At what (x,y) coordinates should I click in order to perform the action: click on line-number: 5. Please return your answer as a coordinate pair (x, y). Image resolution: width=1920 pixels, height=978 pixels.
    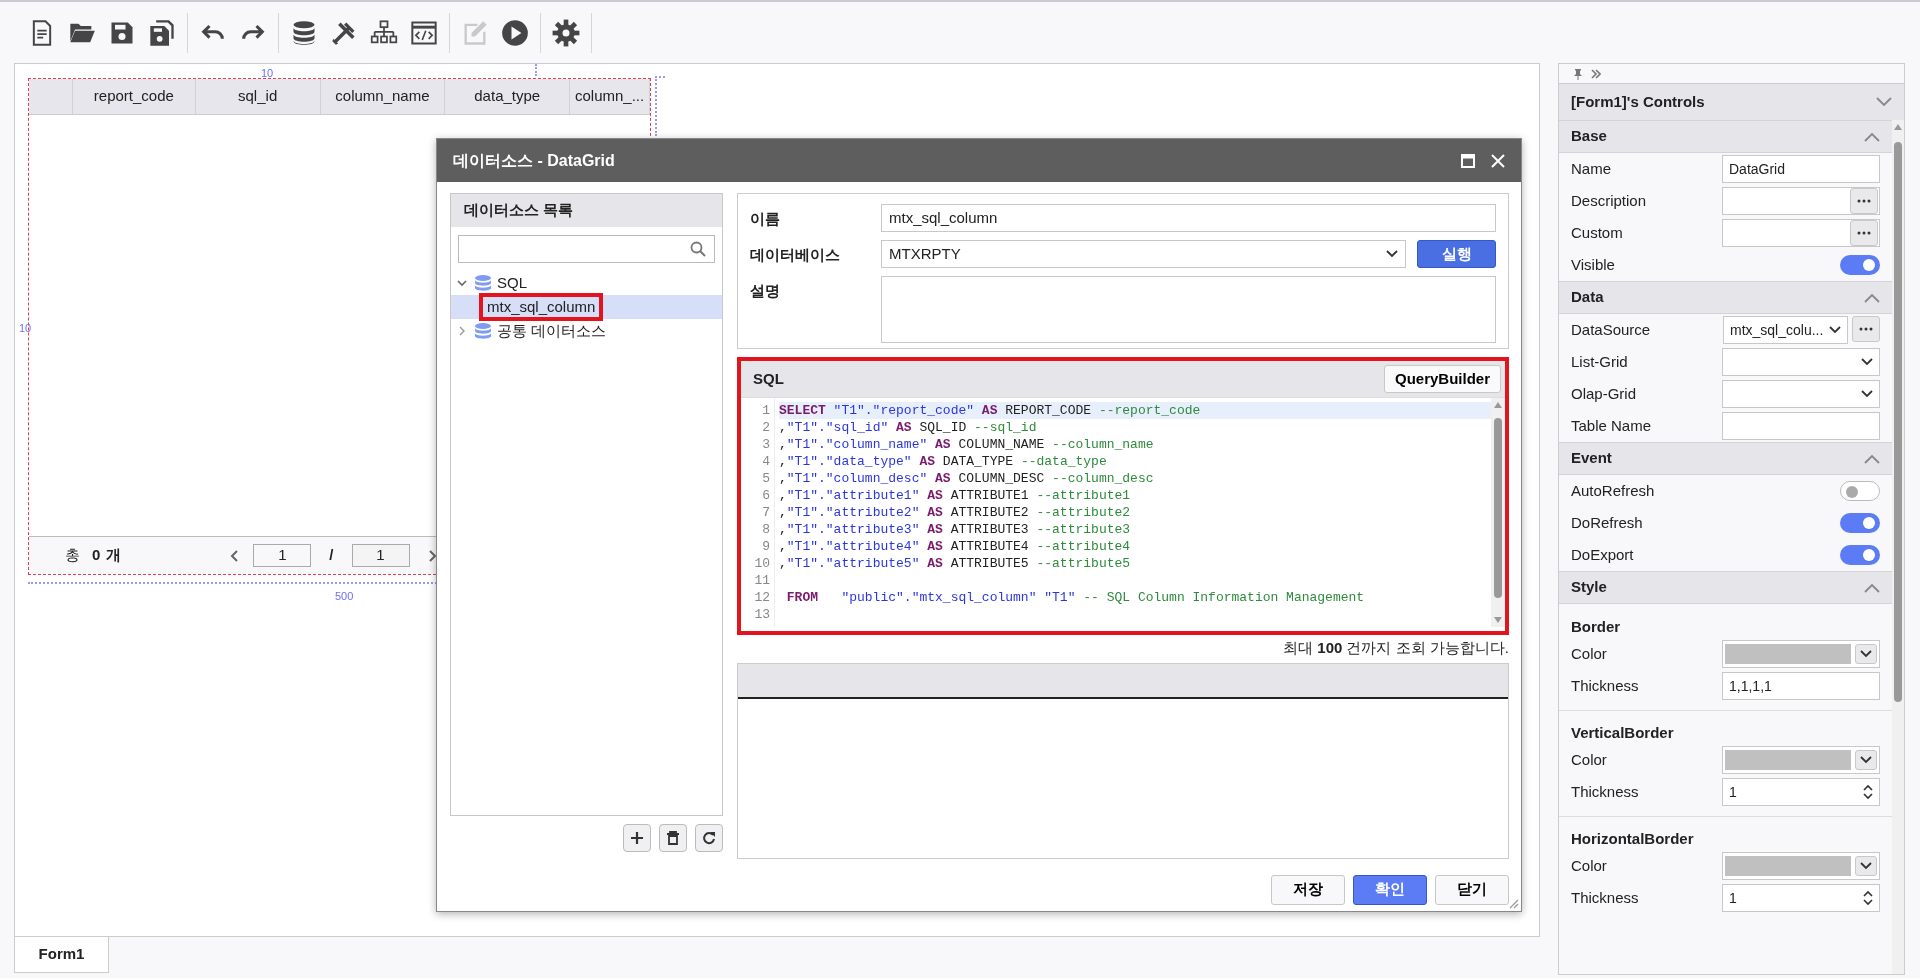
    Looking at the image, I should click on (765, 478).